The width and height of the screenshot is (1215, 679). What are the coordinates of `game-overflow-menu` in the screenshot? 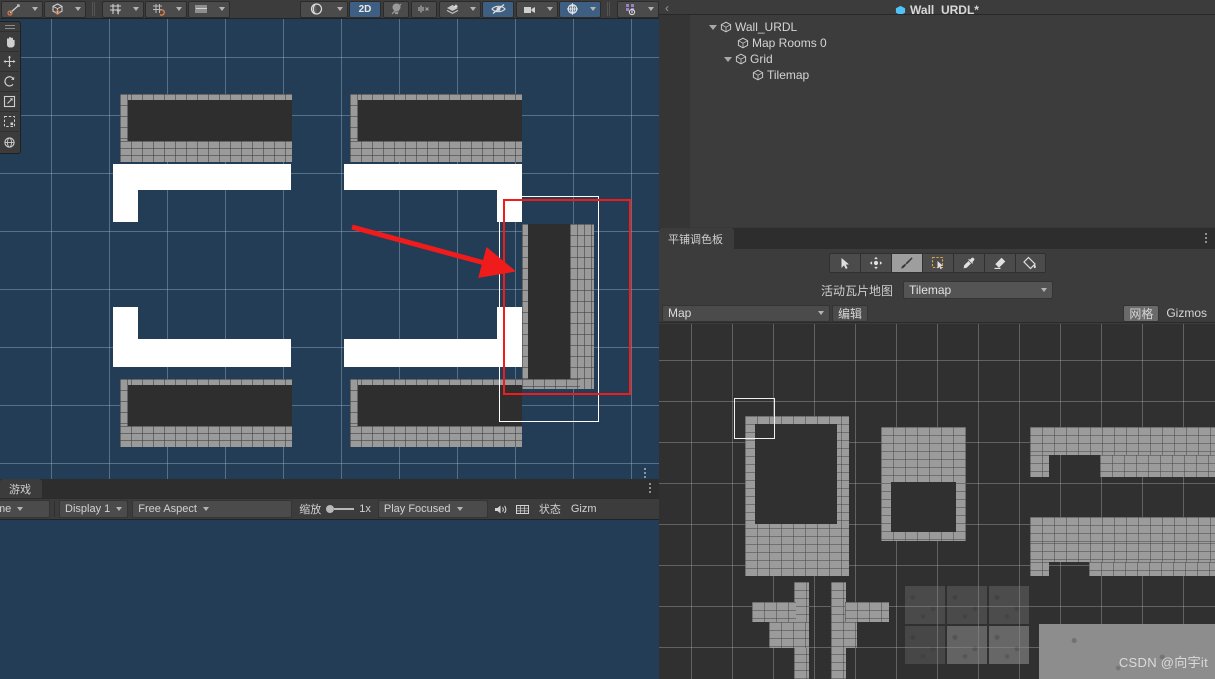 It's located at (650, 488).